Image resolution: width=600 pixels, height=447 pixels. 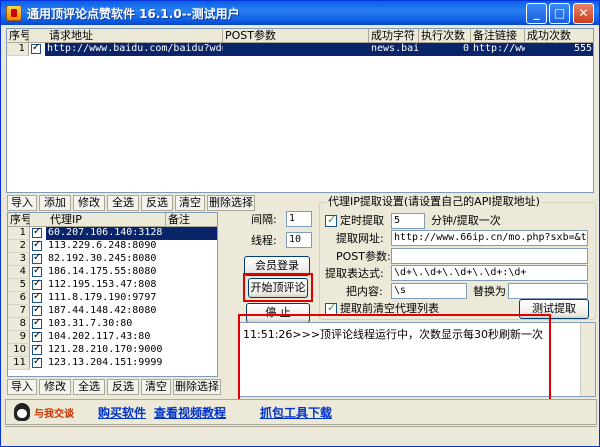 I want to click on row-number: 9, so click(x=19, y=337).